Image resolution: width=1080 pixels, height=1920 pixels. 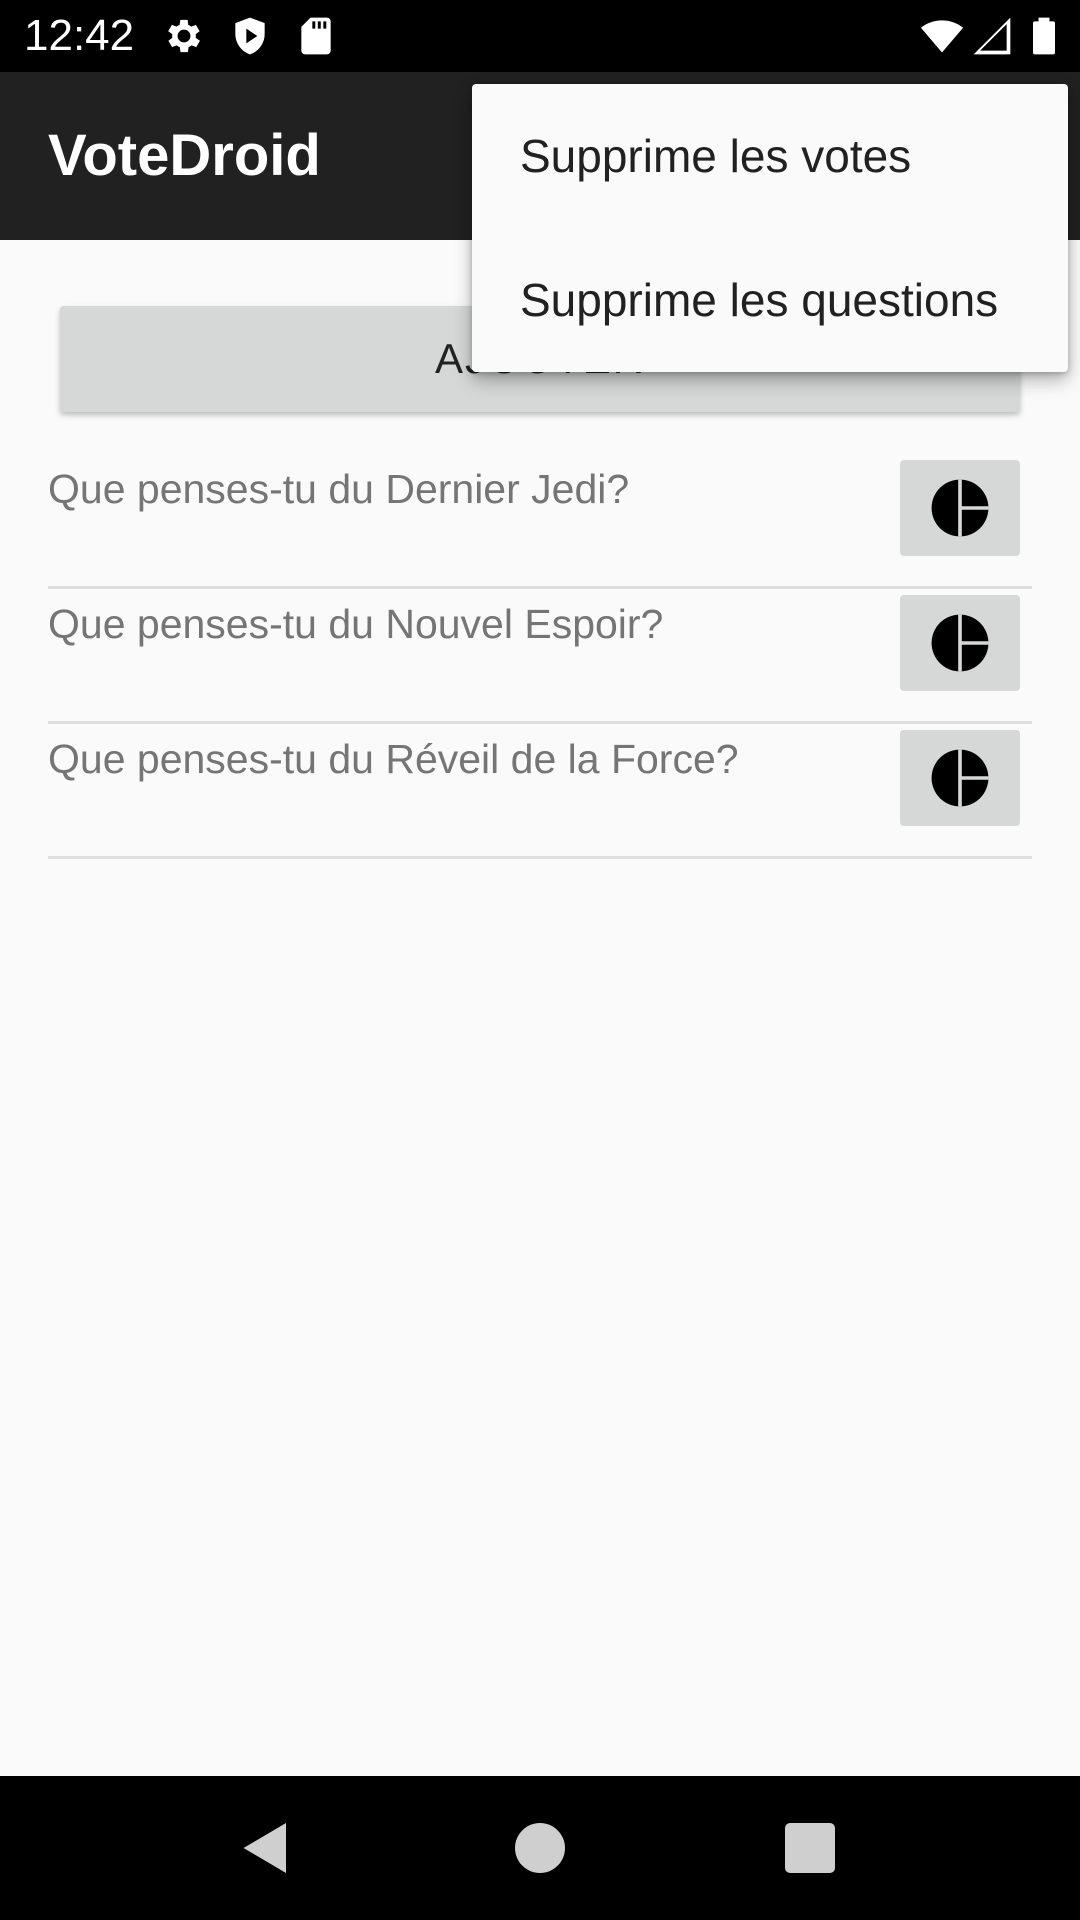 I want to click on question-text: Que penses-tu du Dernier Jedi?, so click(x=339, y=489).